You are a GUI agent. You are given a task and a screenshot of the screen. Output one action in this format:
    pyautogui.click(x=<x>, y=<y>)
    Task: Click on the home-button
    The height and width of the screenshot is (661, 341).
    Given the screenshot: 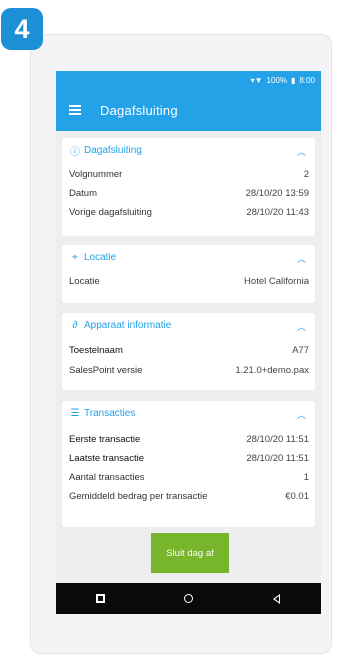 What is the action you would take?
    pyautogui.click(x=188, y=598)
    